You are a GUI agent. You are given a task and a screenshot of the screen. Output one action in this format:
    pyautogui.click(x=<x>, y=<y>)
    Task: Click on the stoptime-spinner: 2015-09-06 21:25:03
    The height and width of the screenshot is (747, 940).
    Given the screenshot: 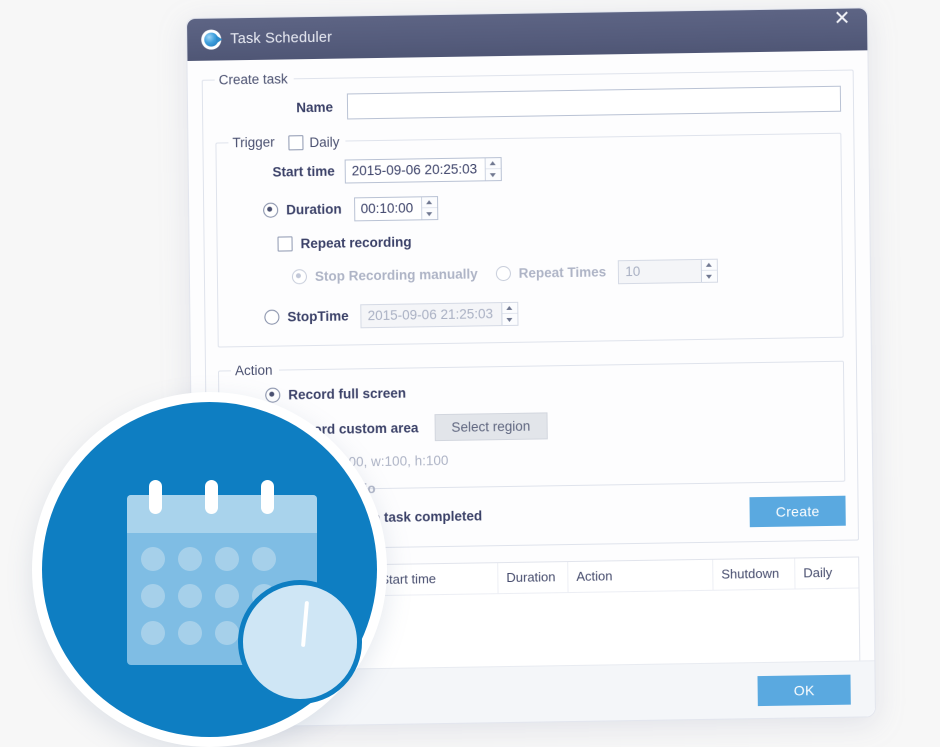 What is the action you would take?
    pyautogui.click(x=439, y=315)
    